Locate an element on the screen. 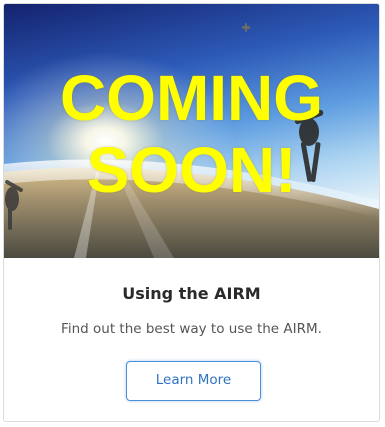 Image resolution: width=385 pixels, height=427 pixels. card-title: Using the AIRM is located at coordinates (191, 293).